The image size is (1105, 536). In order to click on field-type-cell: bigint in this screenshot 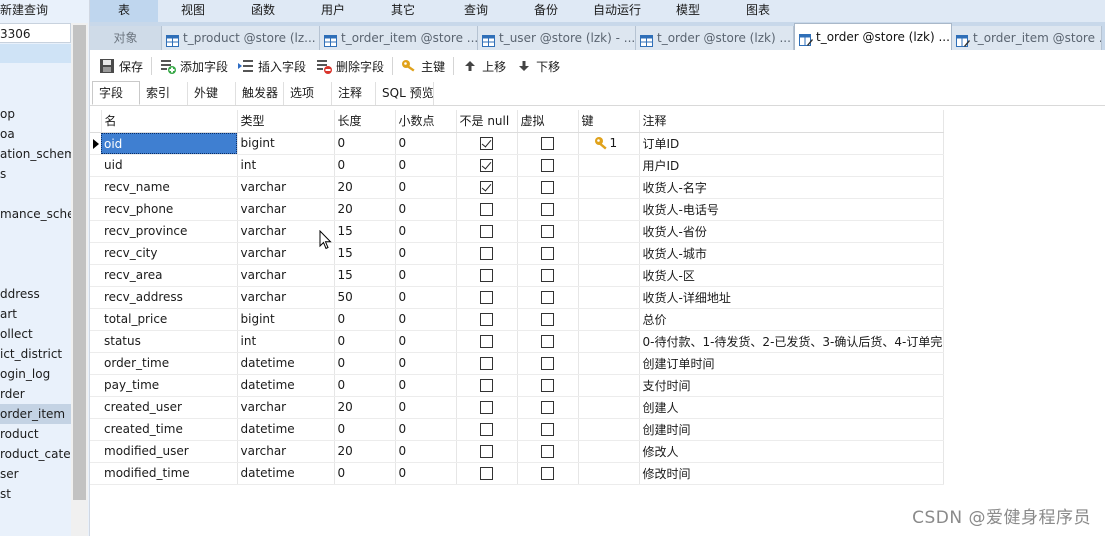, I will do `click(286, 143)`.